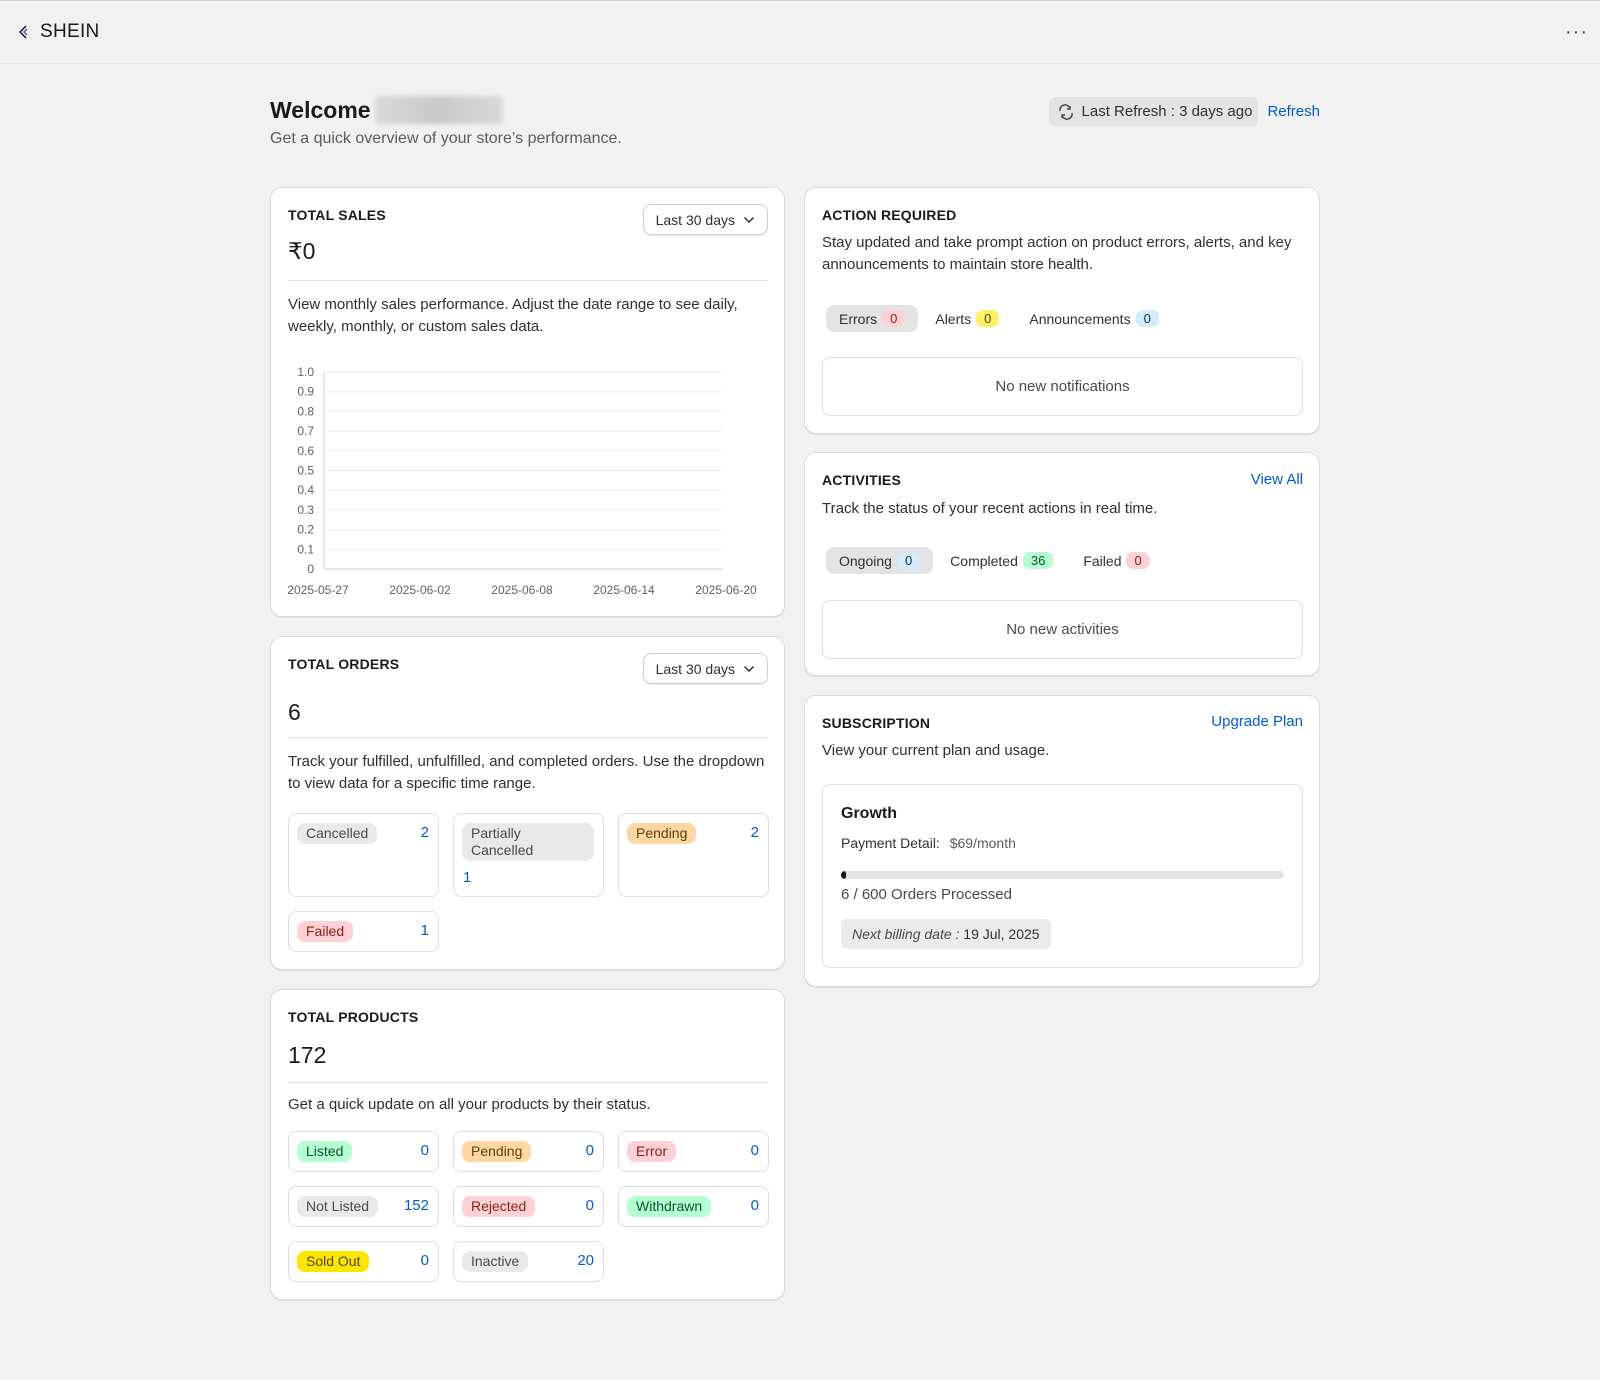  I want to click on y-tick-label: 0.9, so click(305, 392).